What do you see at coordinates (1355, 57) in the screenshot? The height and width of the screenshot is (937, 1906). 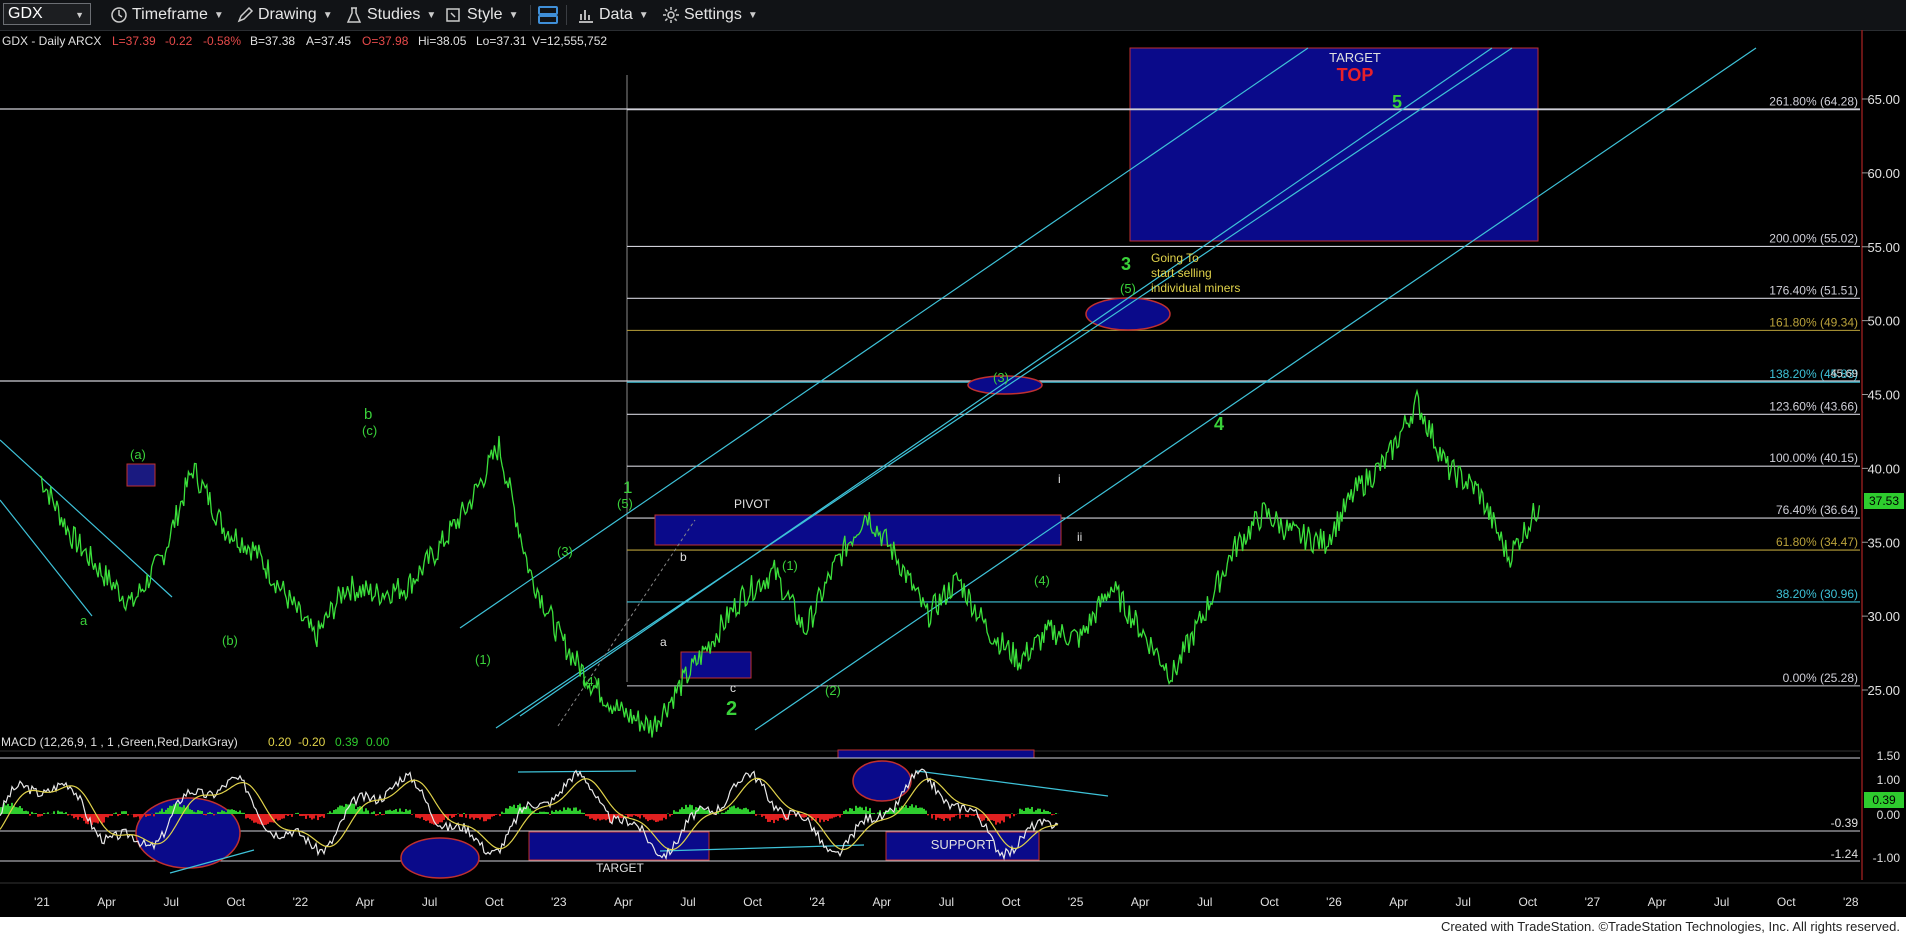 I see `target-label: TARGET` at bounding box center [1355, 57].